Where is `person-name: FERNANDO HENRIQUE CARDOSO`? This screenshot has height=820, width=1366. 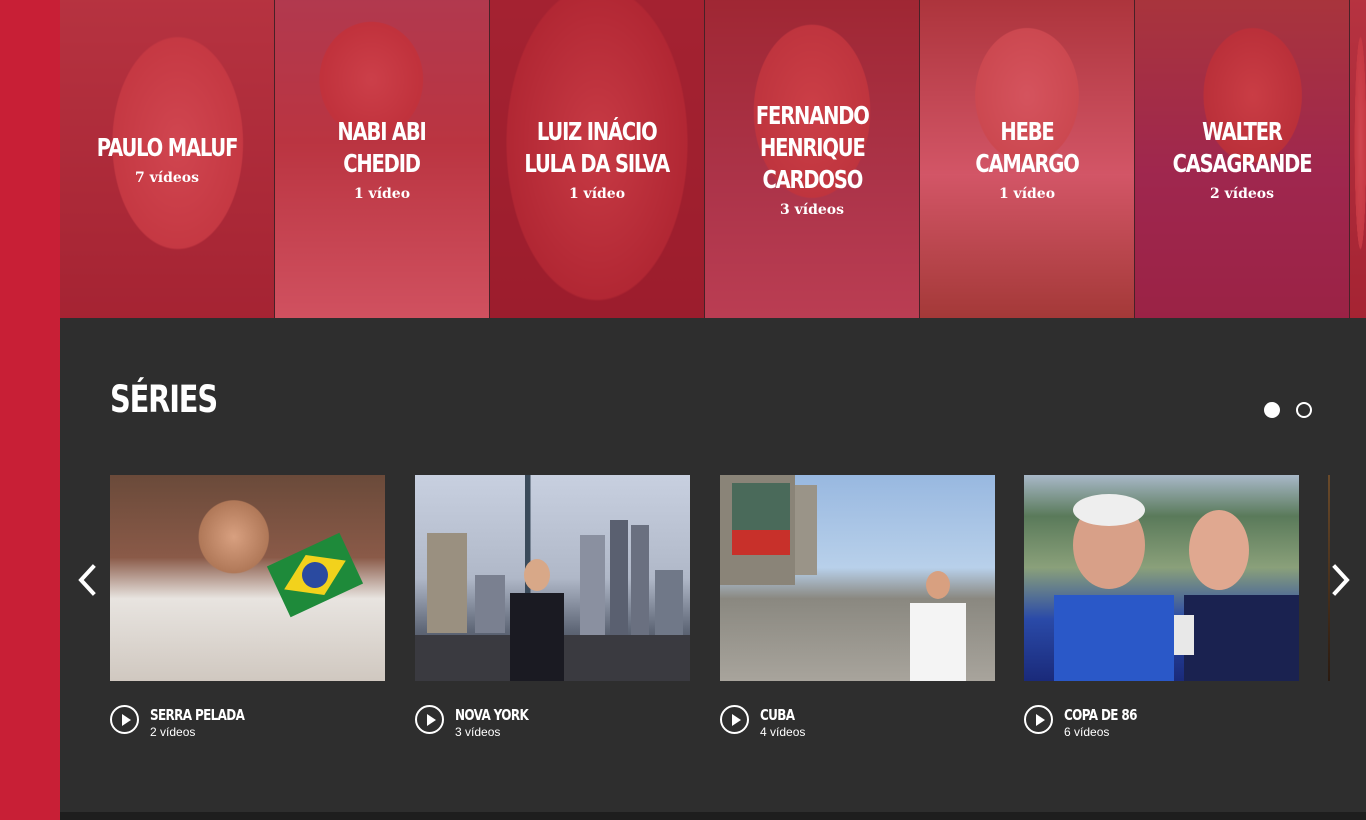
person-name: FERNANDO HENRIQUE CARDOSO is located at coordinates (812, 147).